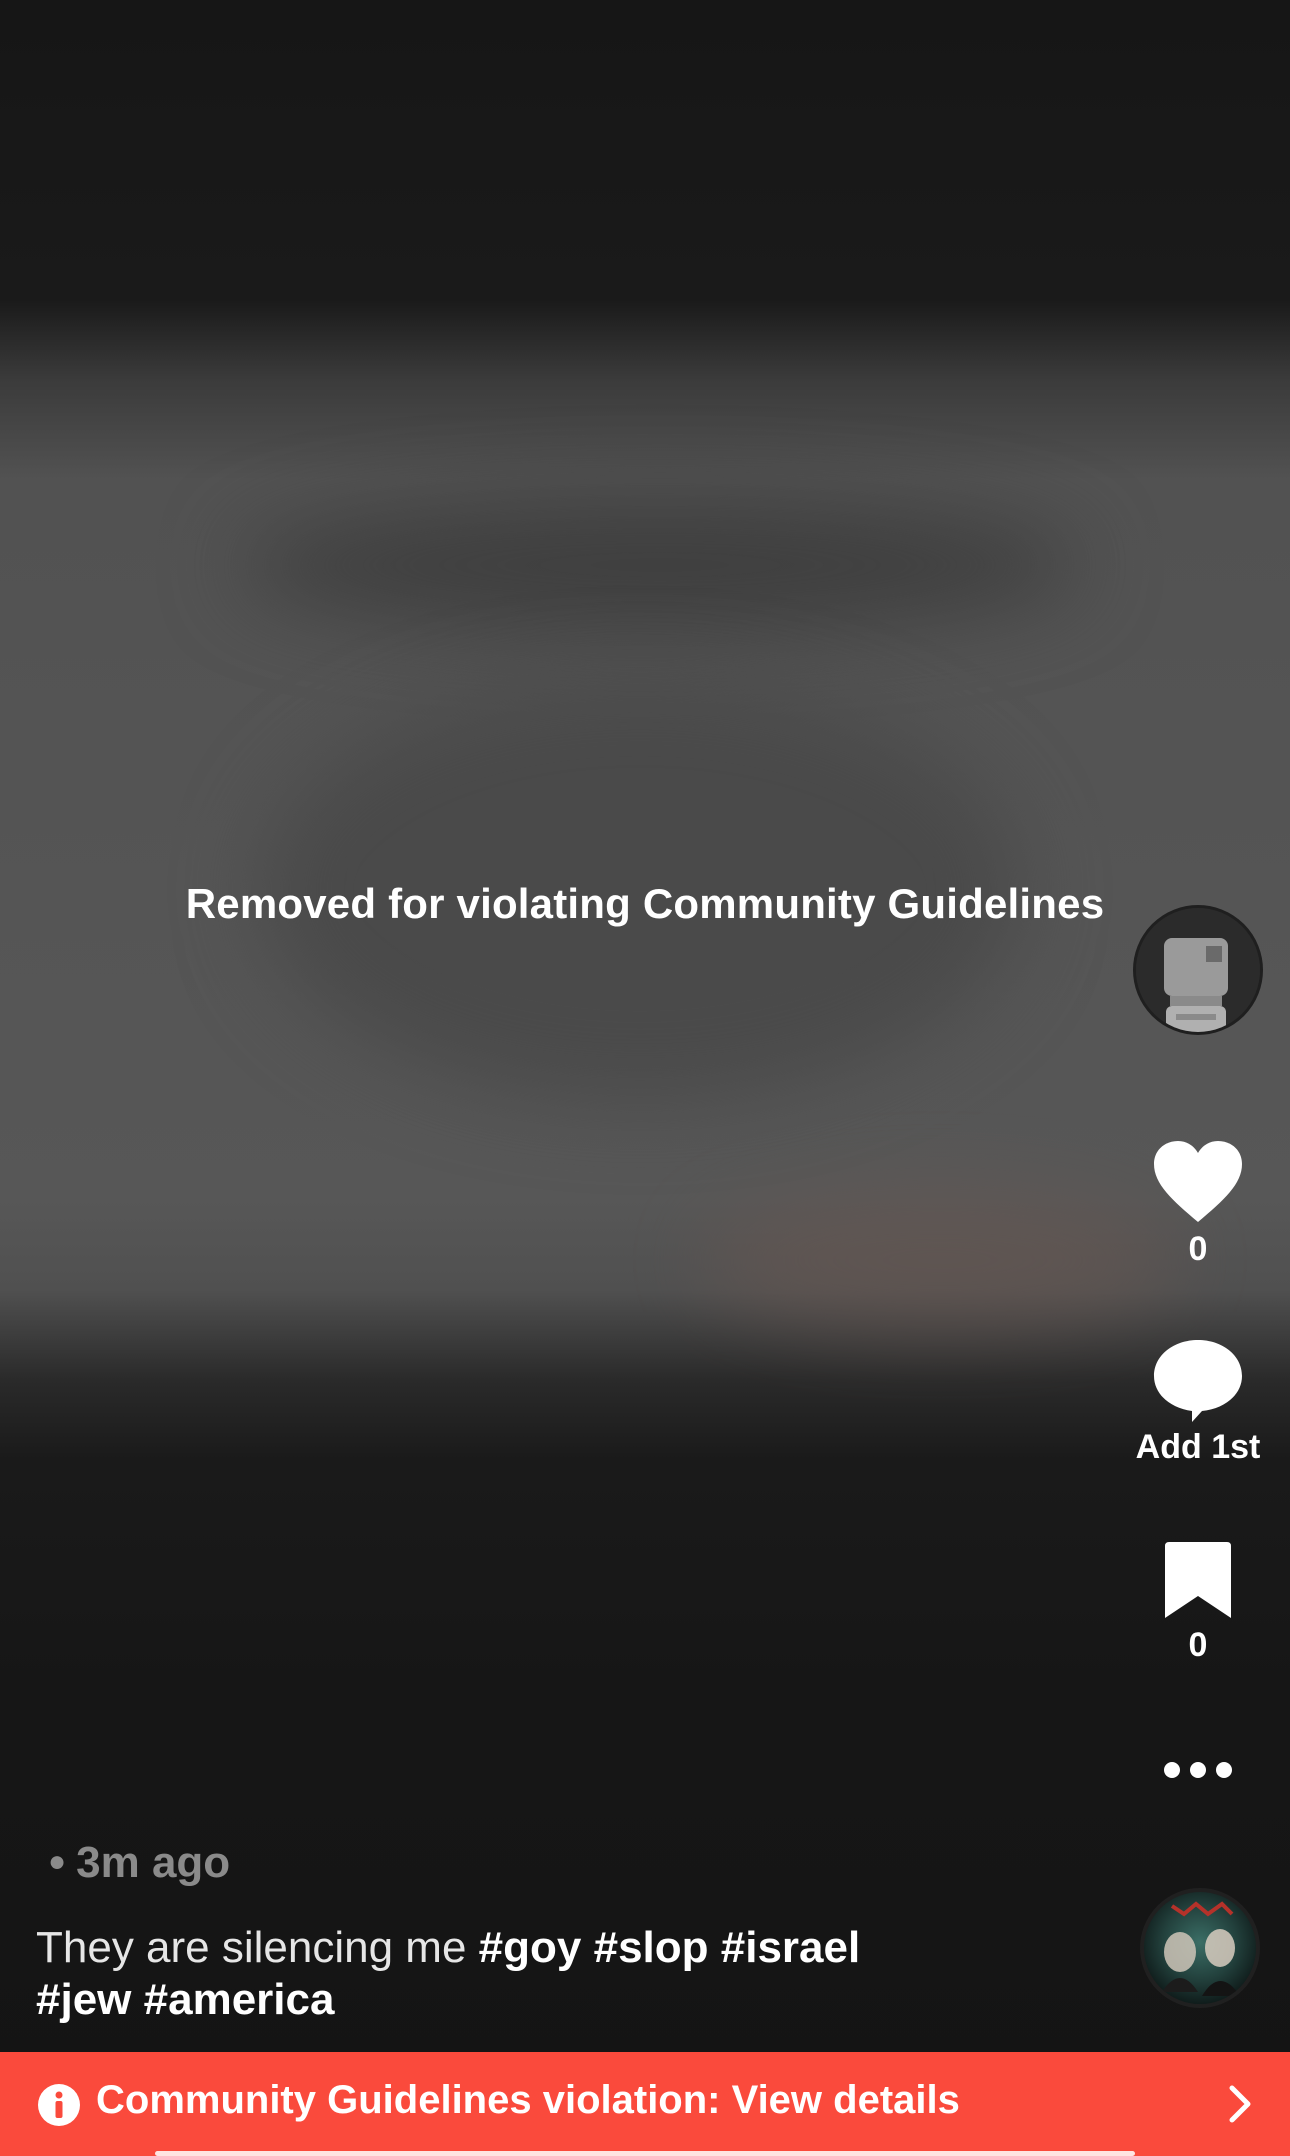  What do you see at coordinates (251, 1947) in the screenshot?
I see `caption-text: They are silencing me` at bounding box center [251, 1947].